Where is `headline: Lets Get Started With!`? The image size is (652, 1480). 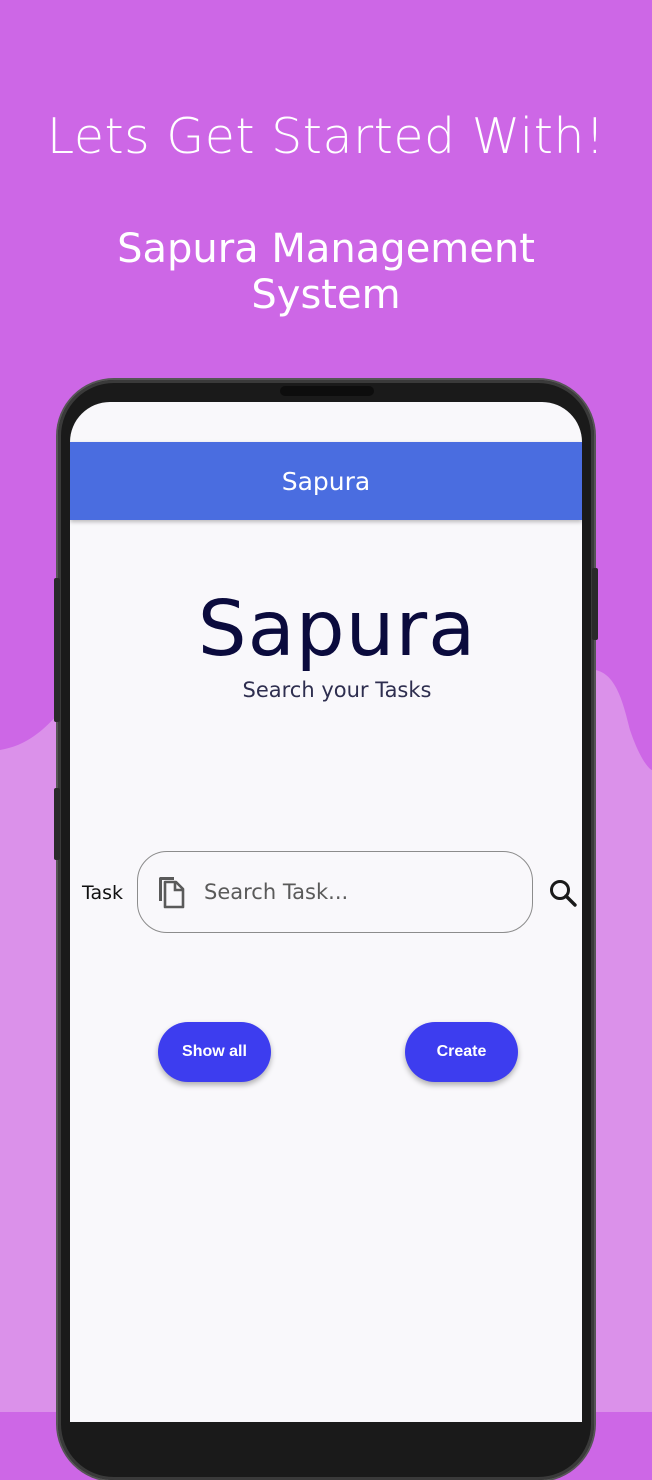 headline: Lets Get Started With! is located at coordinates (326, 136).